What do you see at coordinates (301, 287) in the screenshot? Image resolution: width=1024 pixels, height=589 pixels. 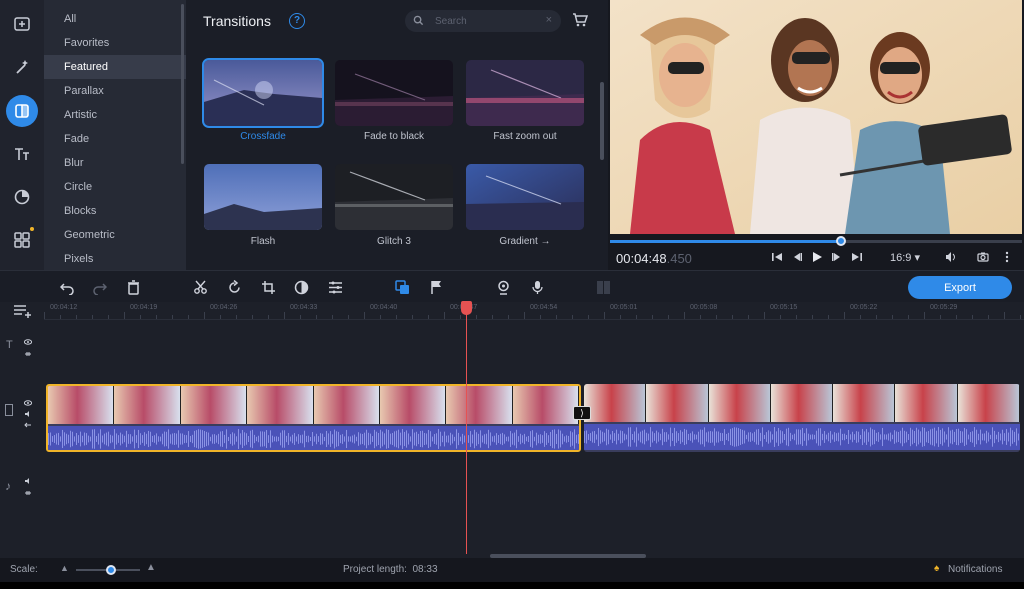 I see `color-adjust-icon` at bounding box center [301, 287].